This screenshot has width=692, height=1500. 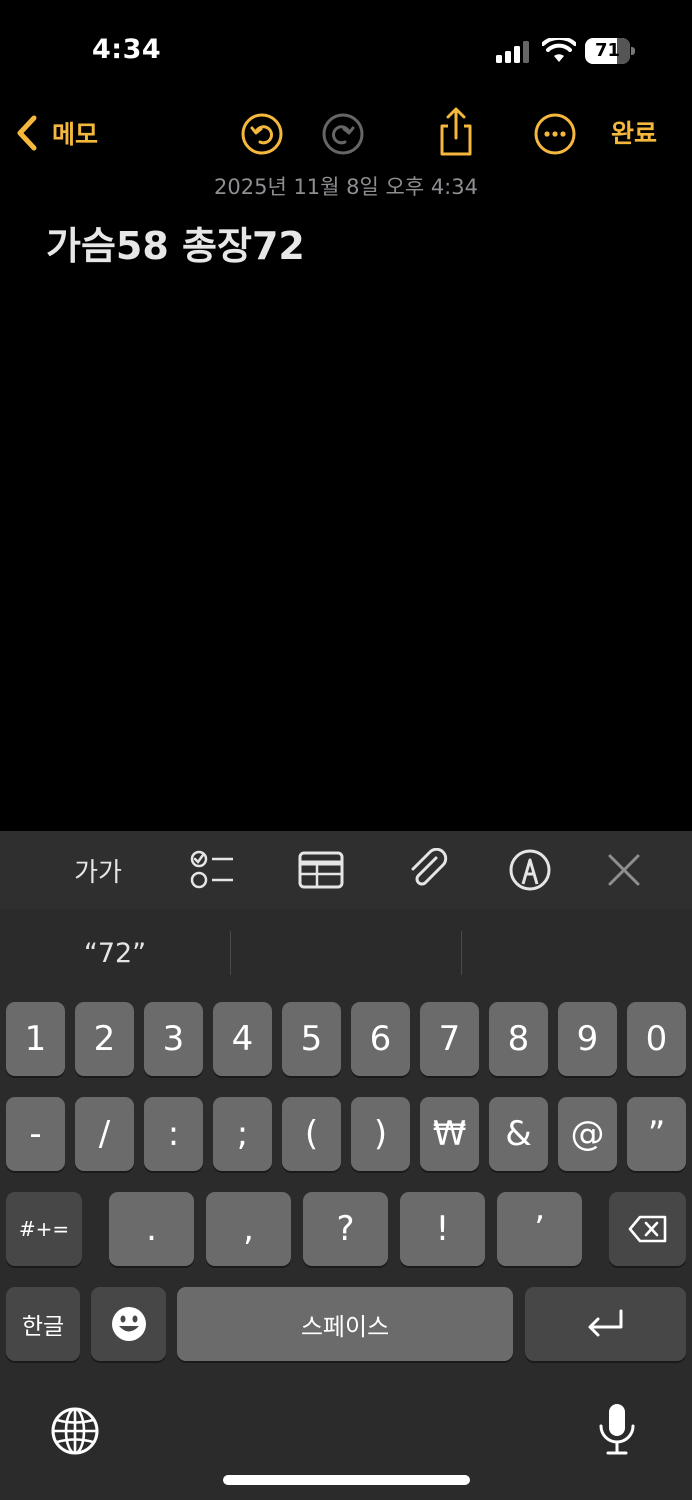 What do you see at coordinates (617, 1430) in the screenshot?
I see `mic-icon` at bounding box center [617, 1430].